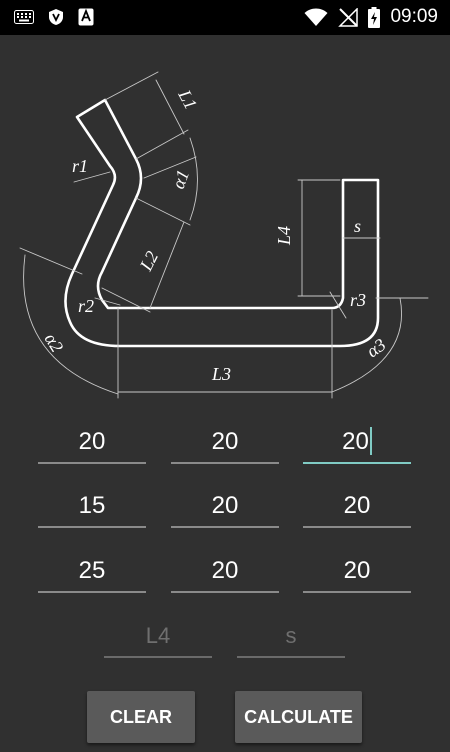 This screenshot has width=450, height=752. What do you see at coordinates (56, 17) in the screenshot?
I see `shield-icon` at bounding box center [56, 17].